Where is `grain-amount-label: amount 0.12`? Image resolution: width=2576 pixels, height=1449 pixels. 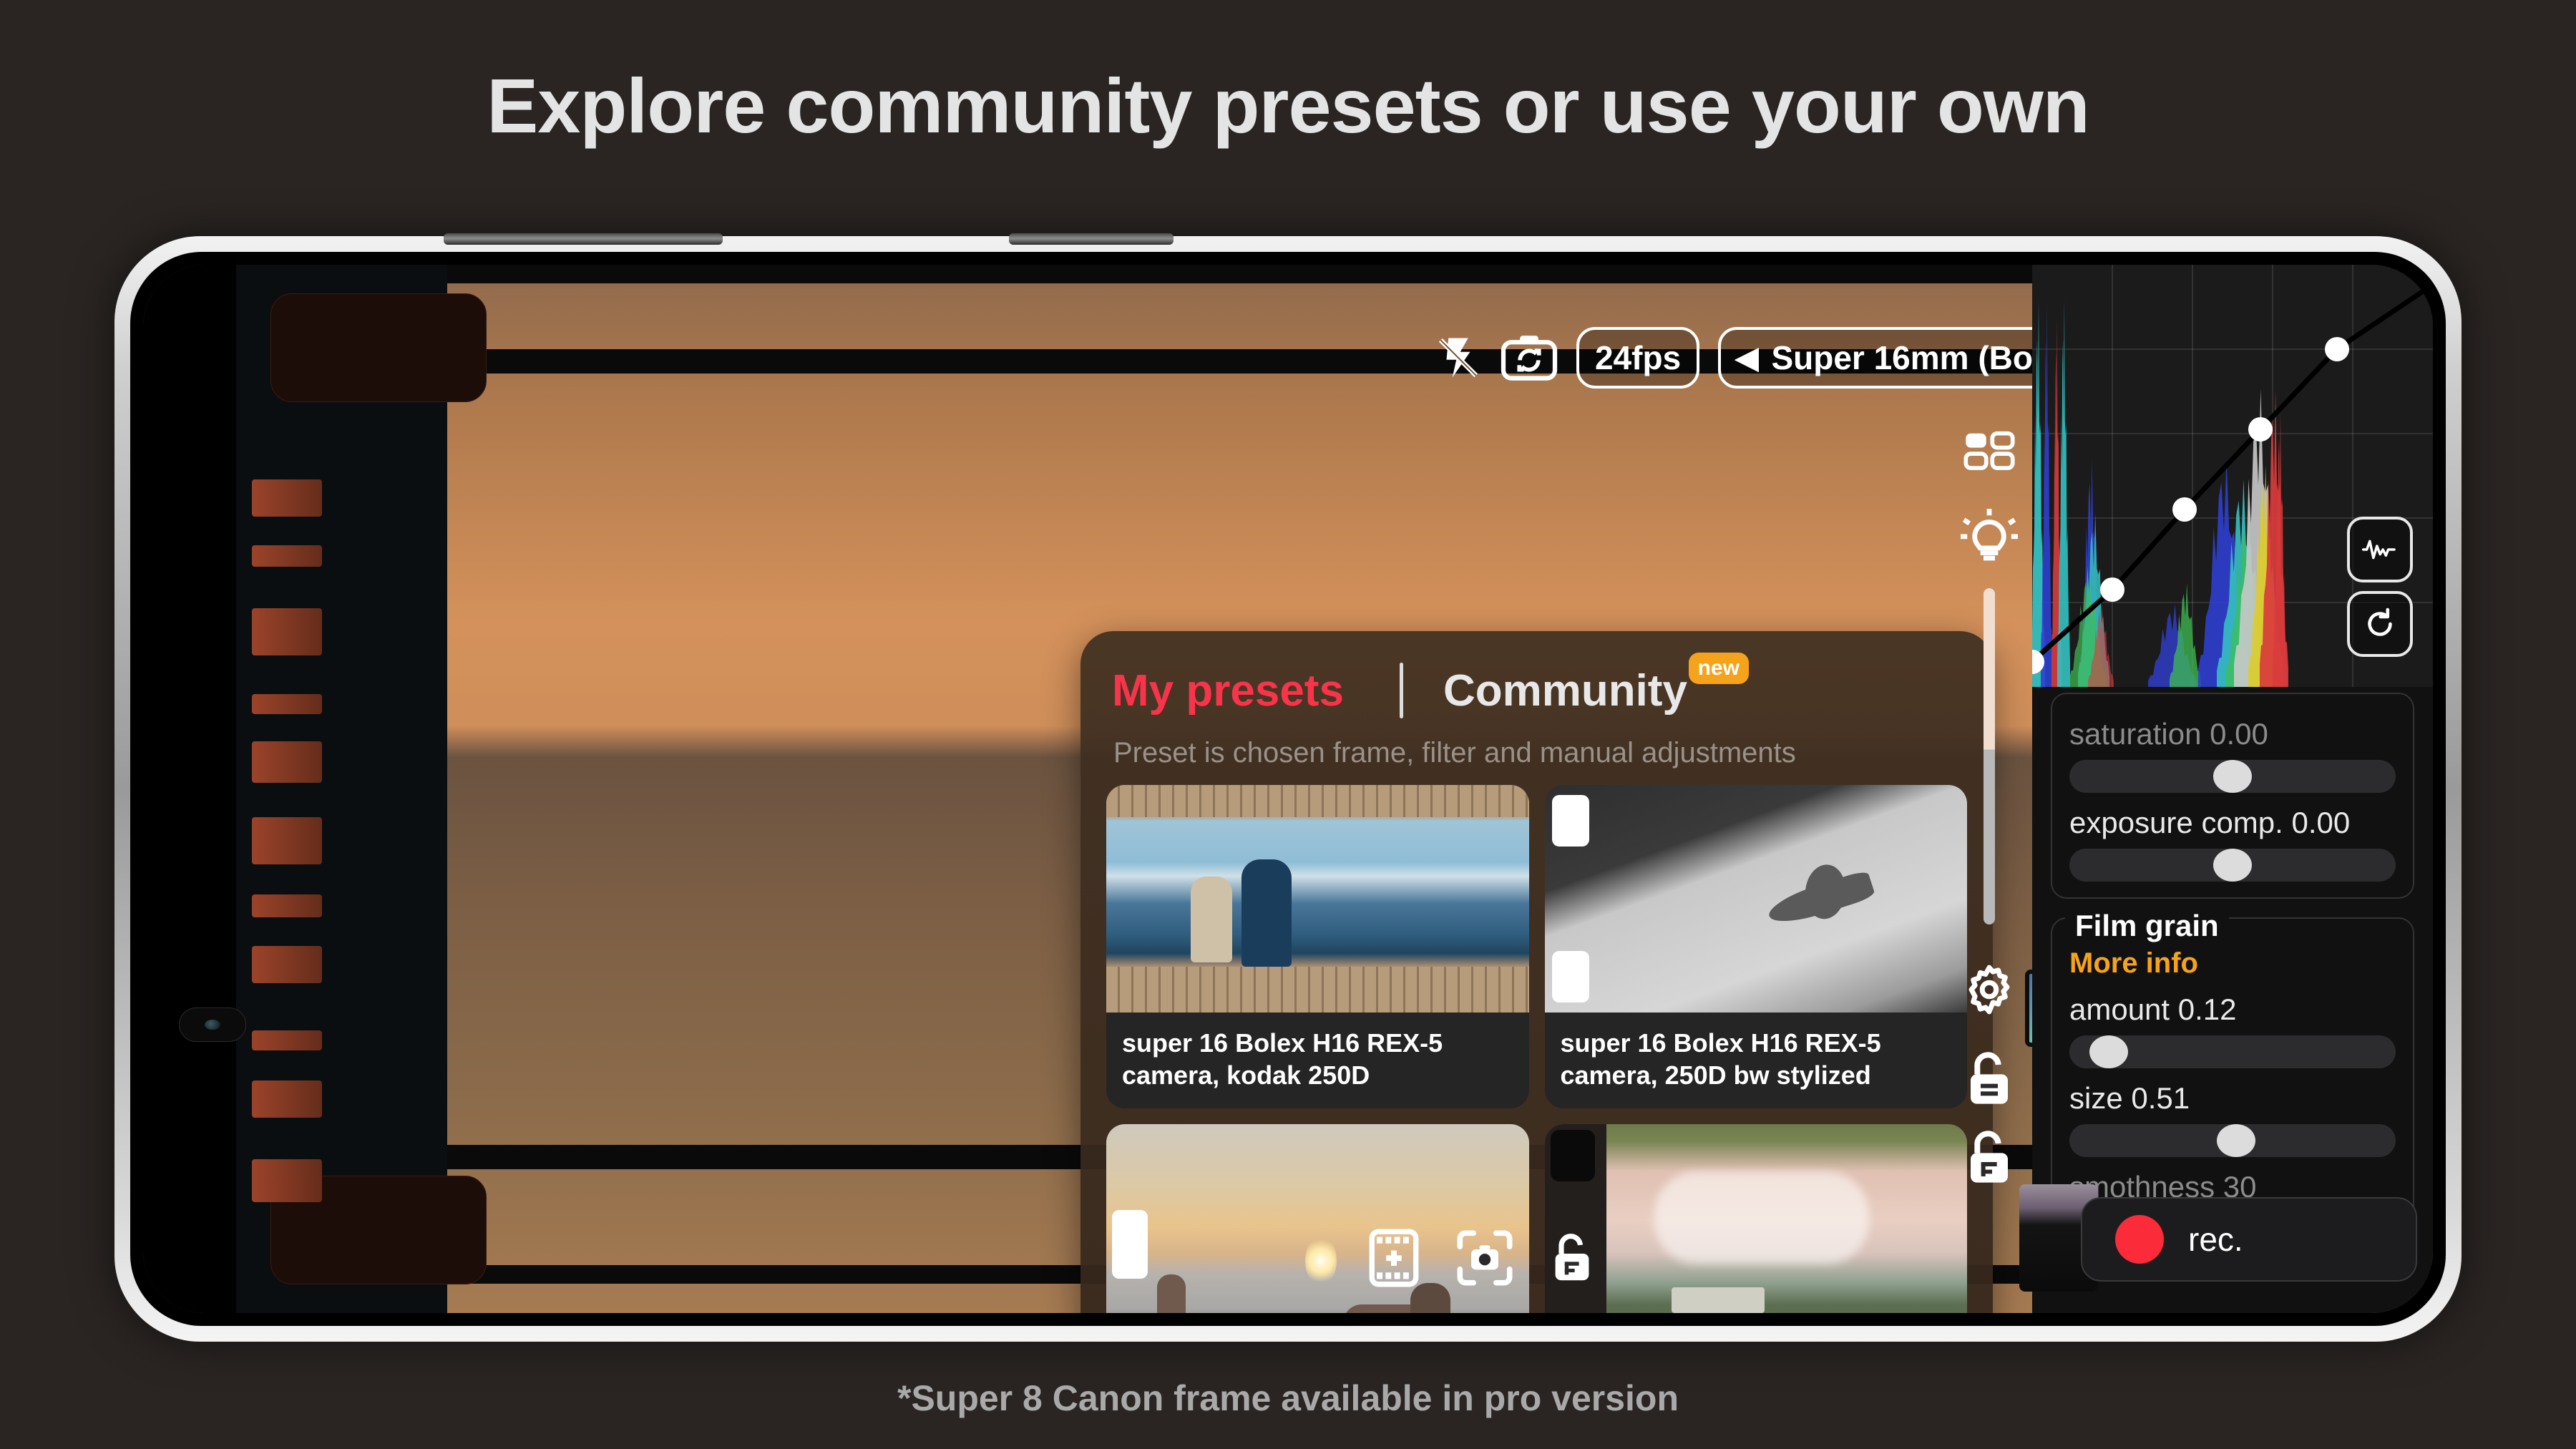
grain-amount-label: amount 0.12 is located at coordinates (2153, 1009).